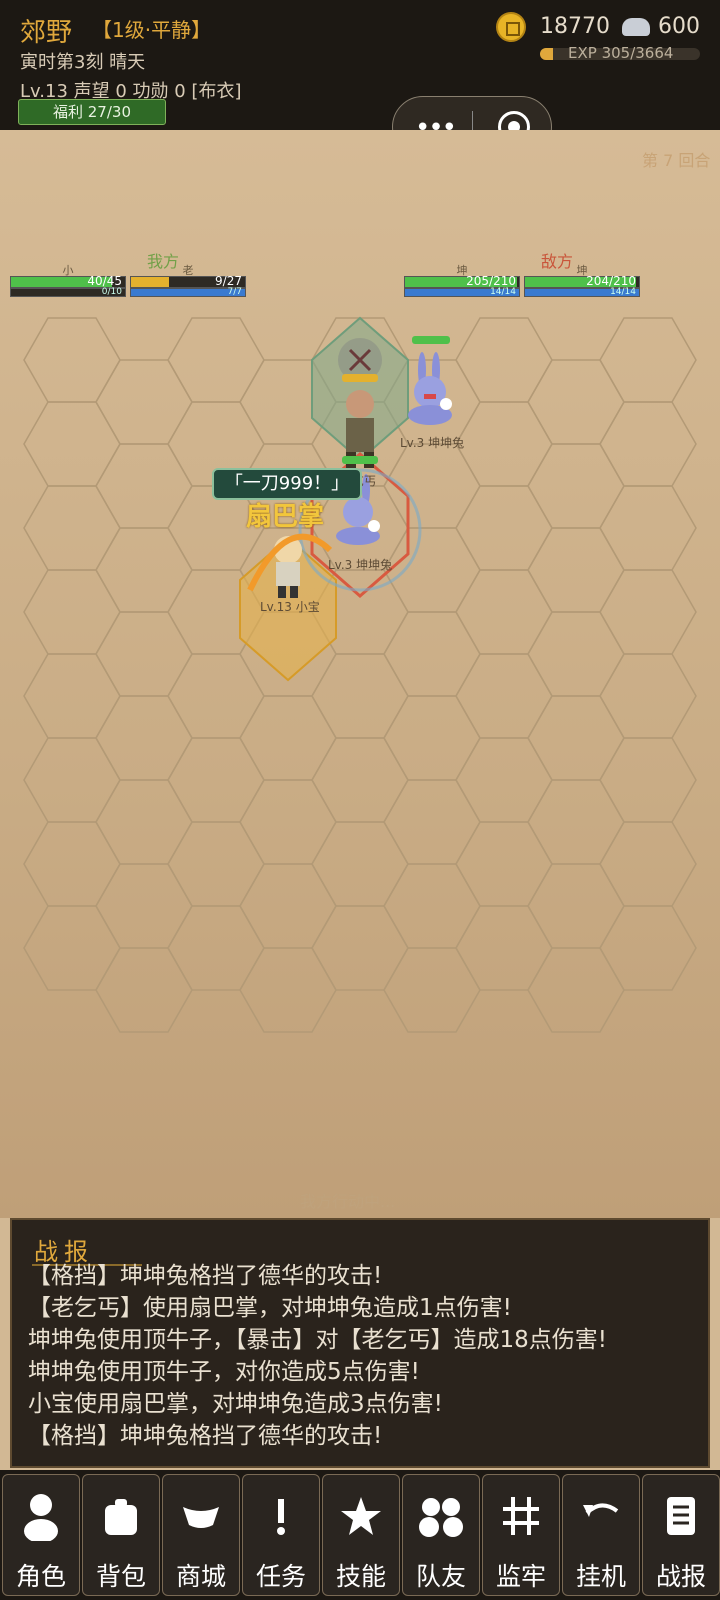  Describe the element at coordinates (317, 1340) in the screenshot. I see `log-line: 坤坤兔使用顶牛子，【暴击】对【老乞丐】造成18点伤害!` at that location.